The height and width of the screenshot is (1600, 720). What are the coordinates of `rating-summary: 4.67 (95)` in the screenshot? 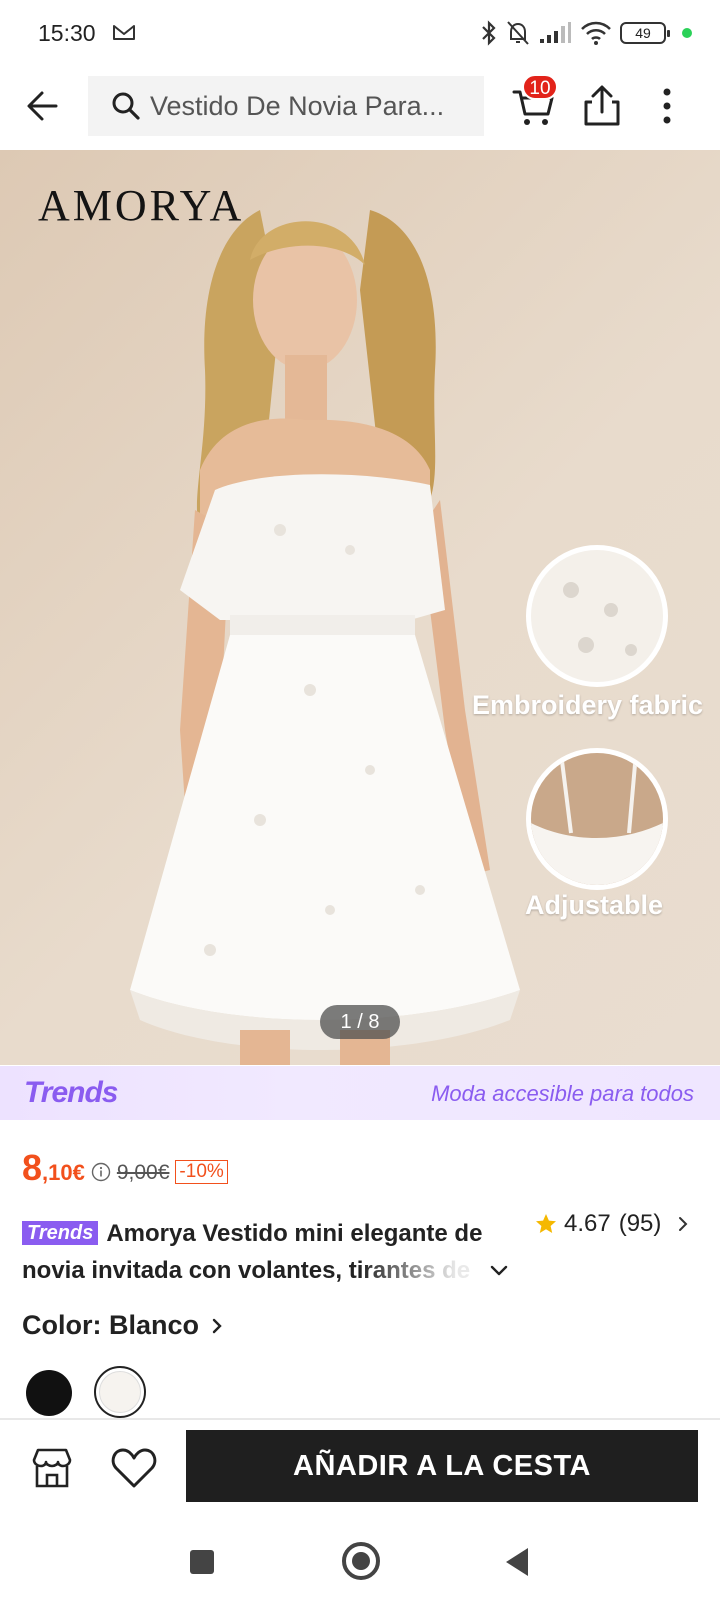 It's located at (612, 1224).